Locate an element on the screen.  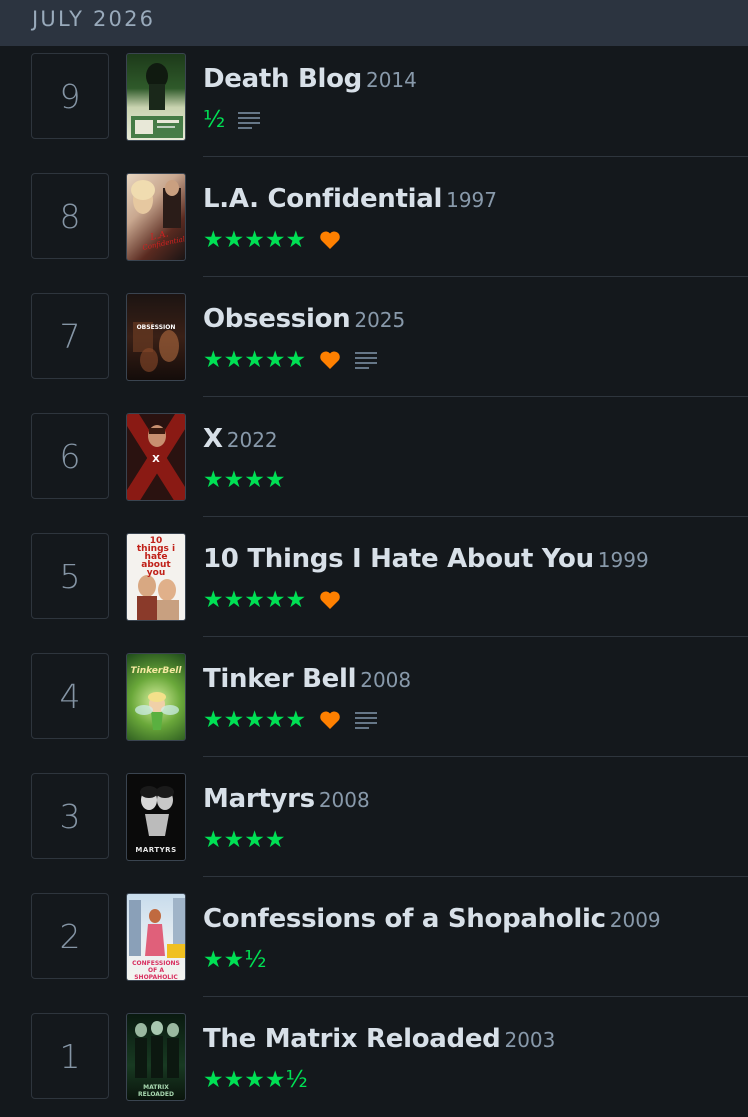
day-number: 4 is located at coordinates (70, 696).